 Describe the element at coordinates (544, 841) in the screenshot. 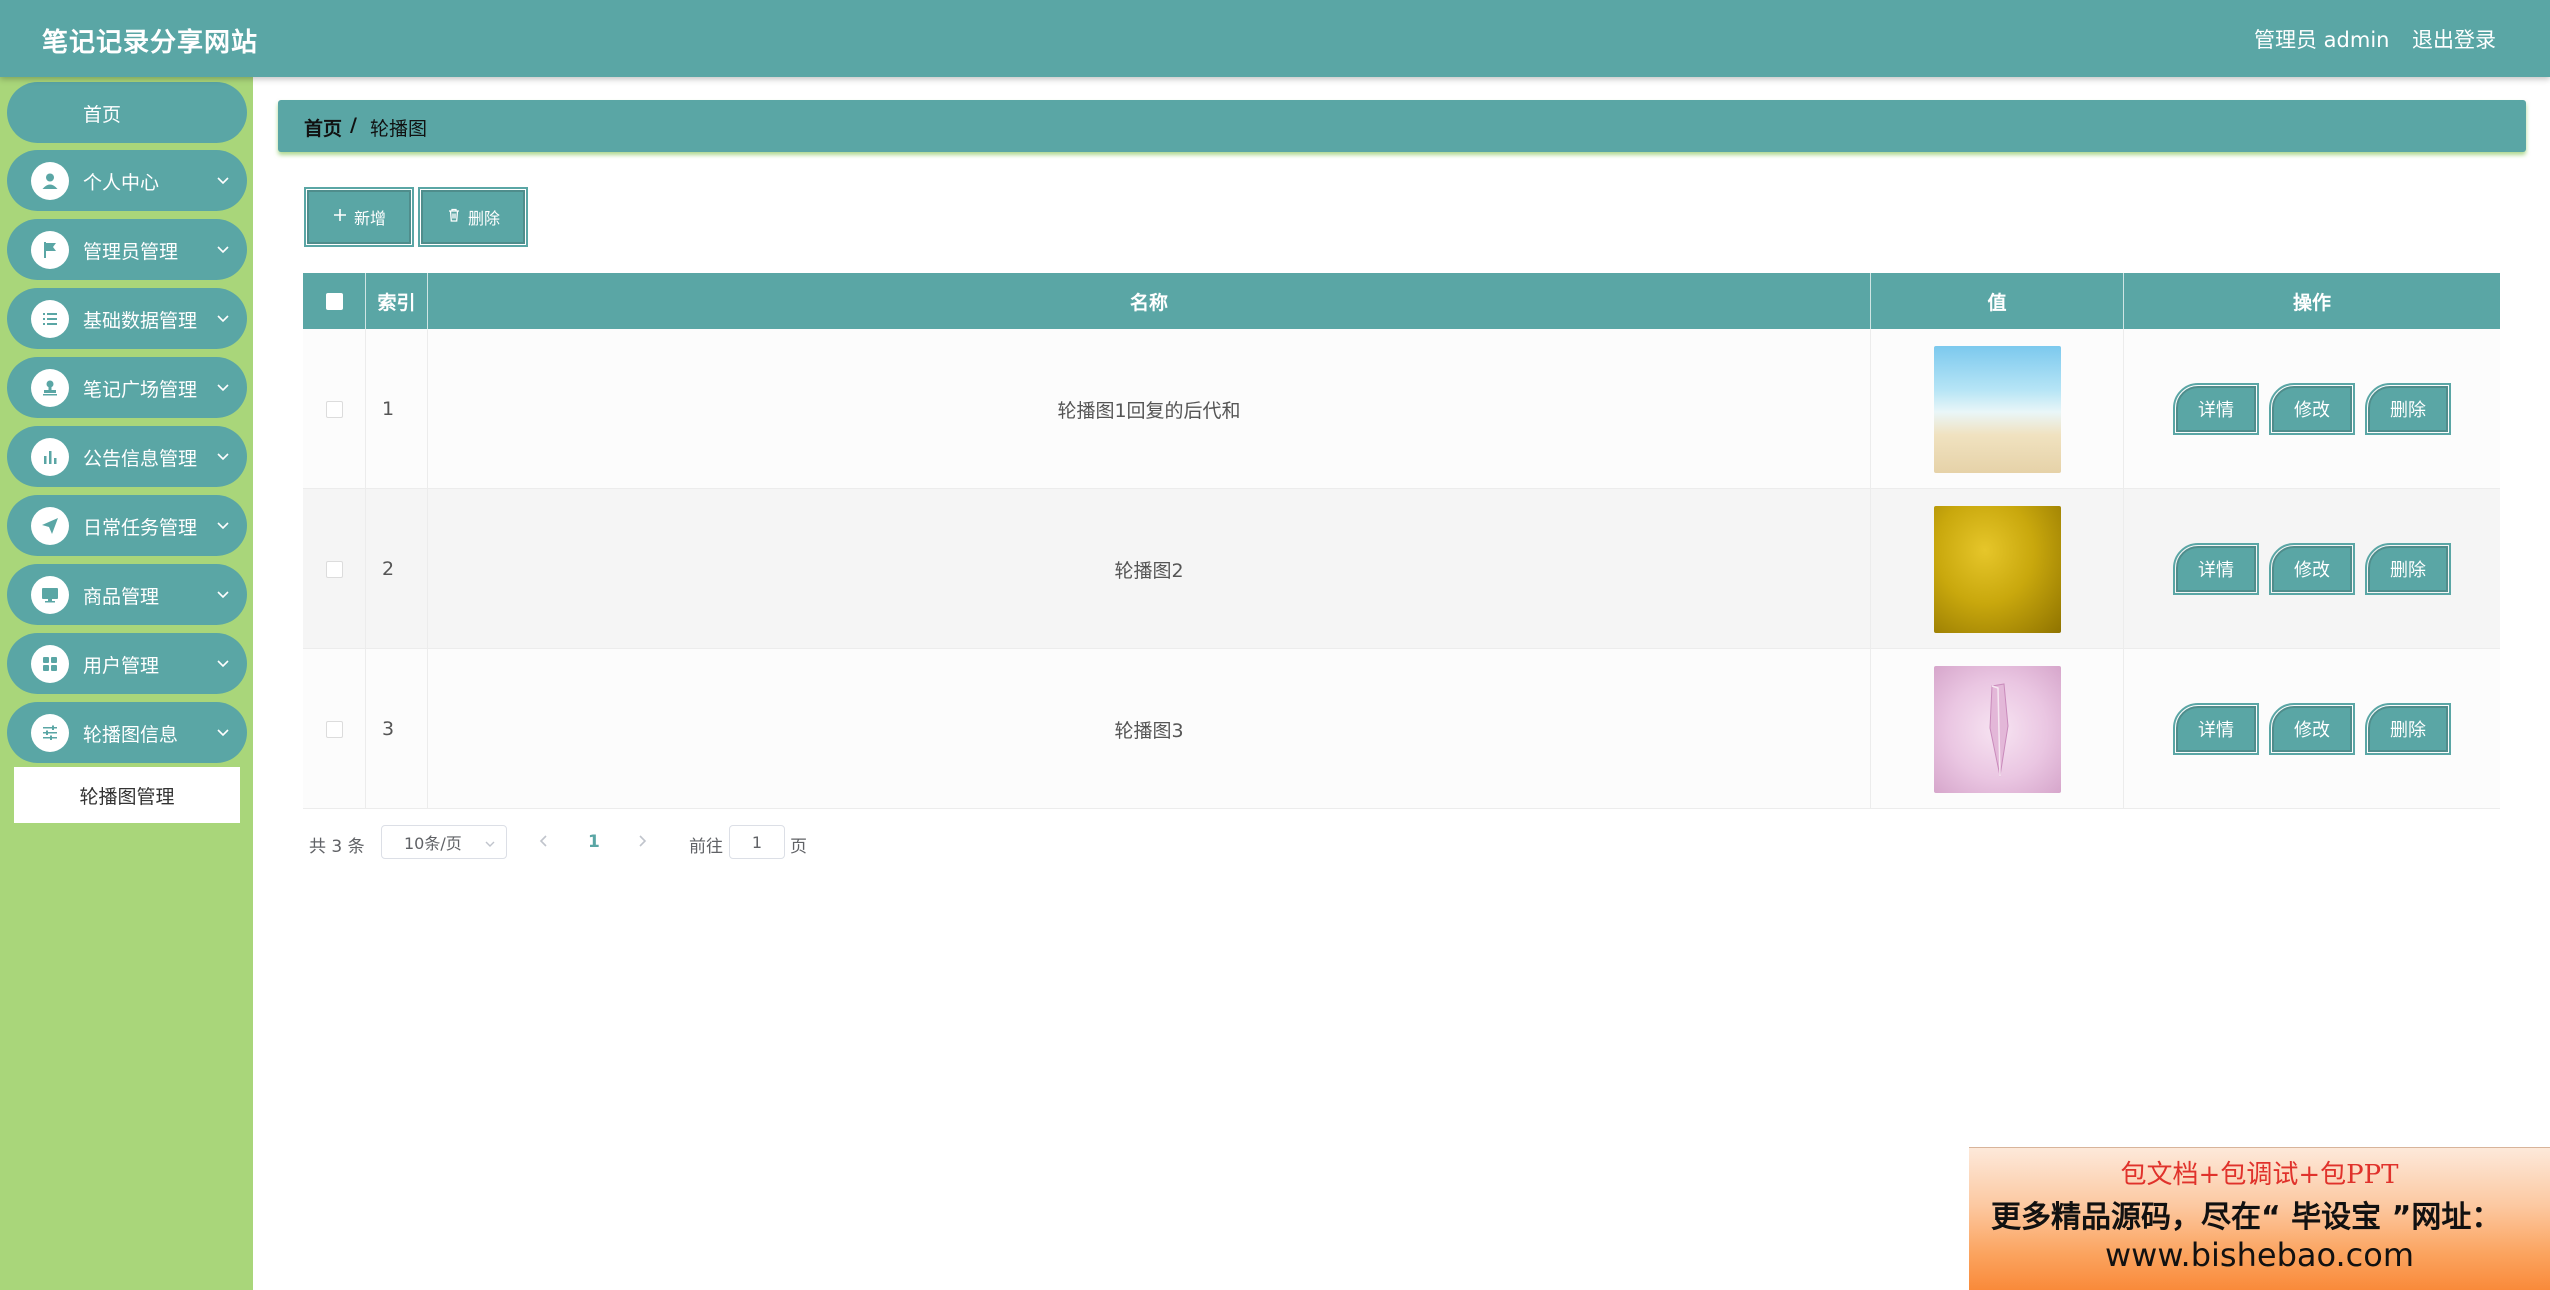

I see `prev-page-button` at that location.